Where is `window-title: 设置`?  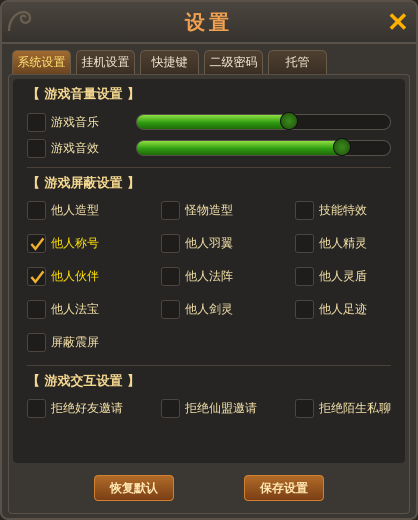
window-title: 设置 is located at coordinates (209, 22).